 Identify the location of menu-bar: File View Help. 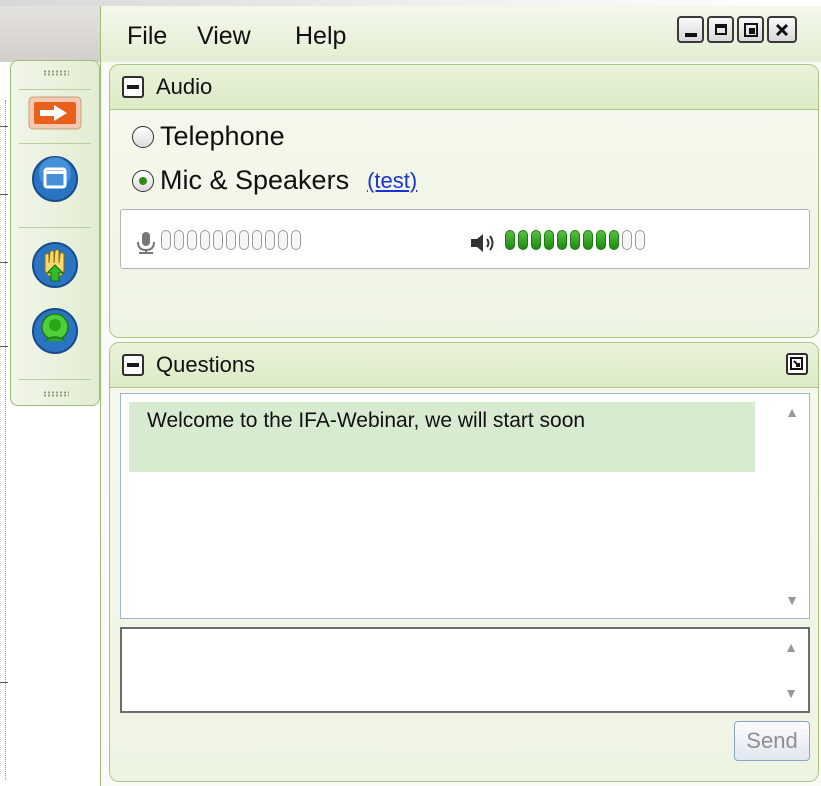
(461, 34).